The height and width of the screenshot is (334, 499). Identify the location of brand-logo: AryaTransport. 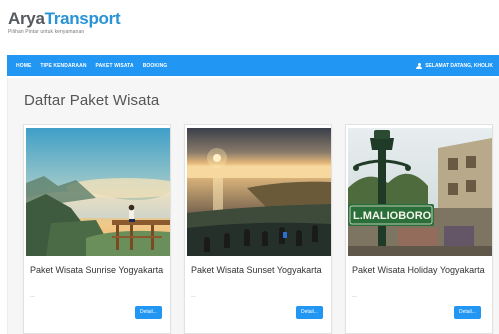
(64, 18).